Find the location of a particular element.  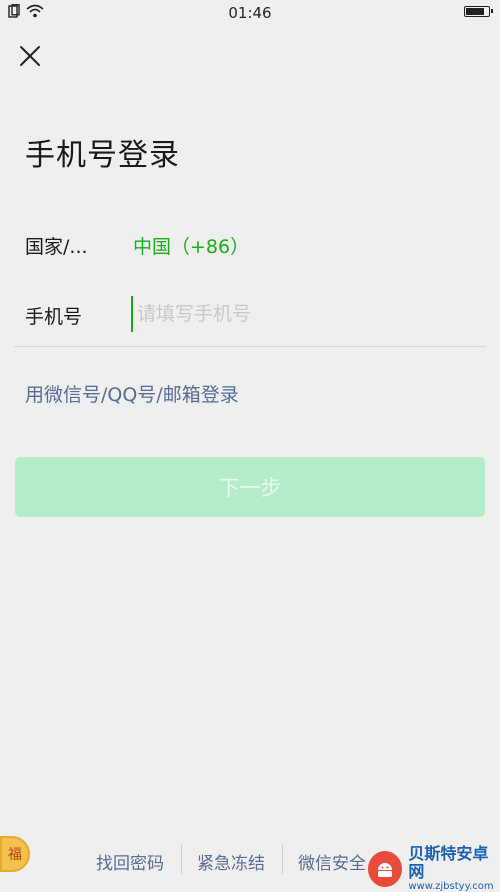

close-button is located at coordinates (30, 56).